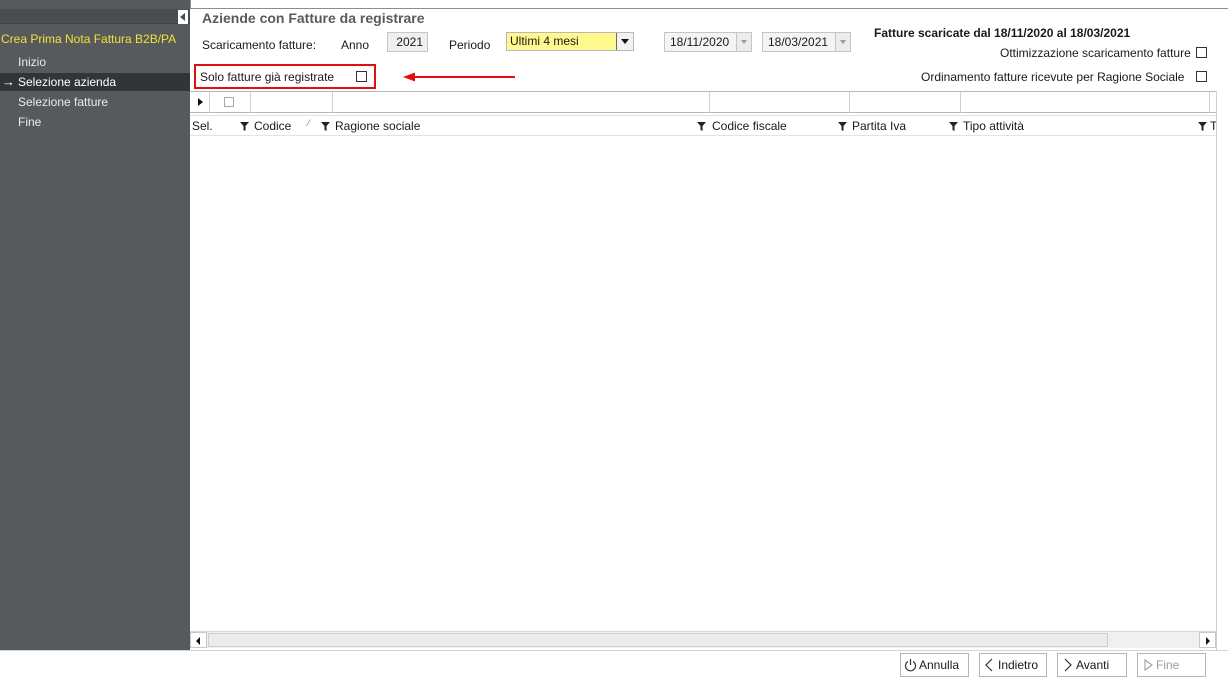 The width and height of the screenshot is (1228, 677). What do you see at coordinates (709, 4) in the screenshot?
I see `main-top-border` at bounding box center [709, 4].